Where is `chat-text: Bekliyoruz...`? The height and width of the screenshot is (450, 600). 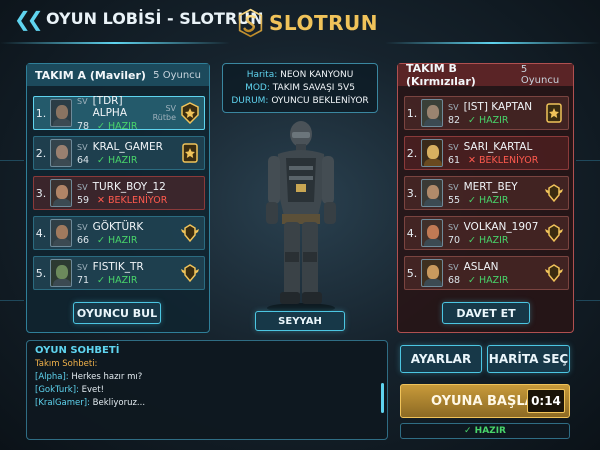
chat-text: Bekliyoruz... is located at coordinates (119, 403).